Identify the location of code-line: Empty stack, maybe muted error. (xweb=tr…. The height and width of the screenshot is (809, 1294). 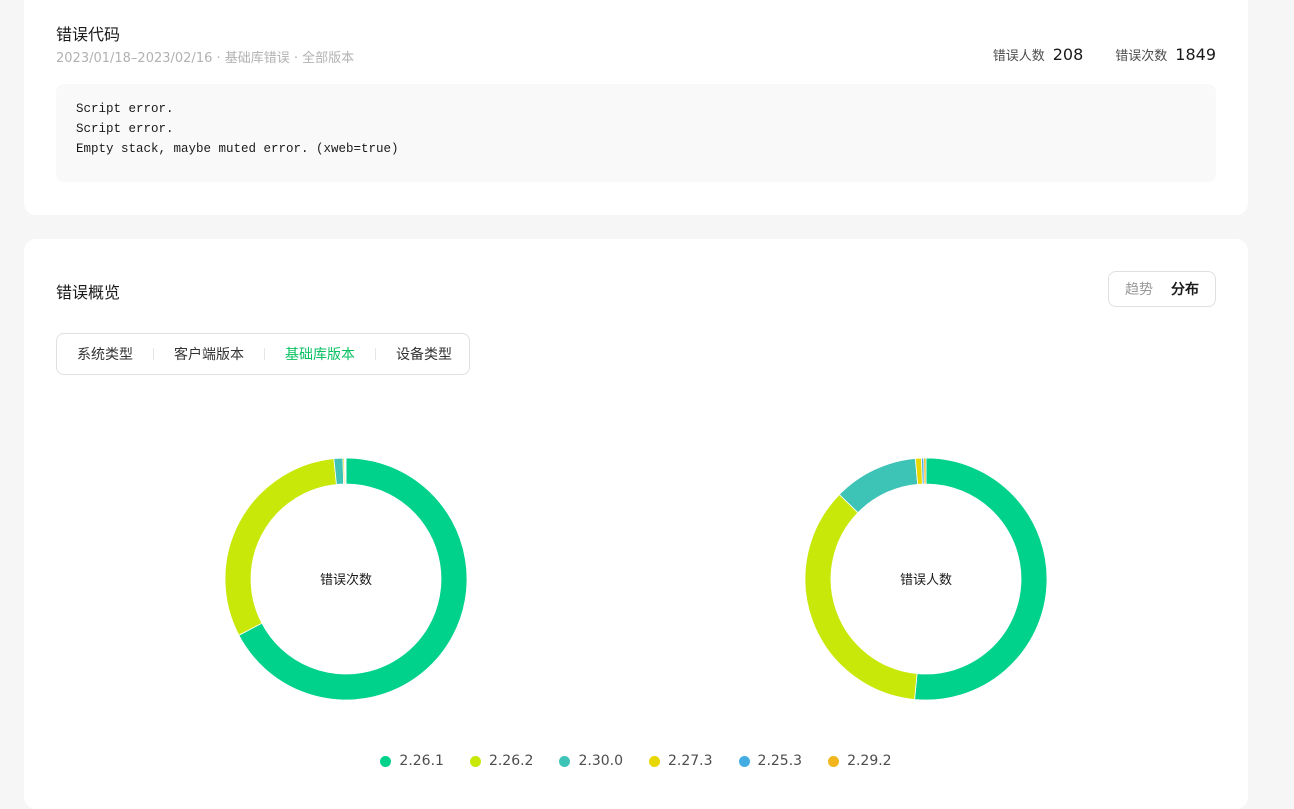
(237, 149).